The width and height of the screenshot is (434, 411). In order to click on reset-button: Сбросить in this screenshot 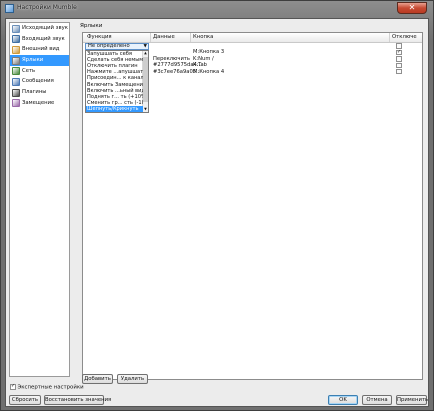, I will do `click(25, 400)`.